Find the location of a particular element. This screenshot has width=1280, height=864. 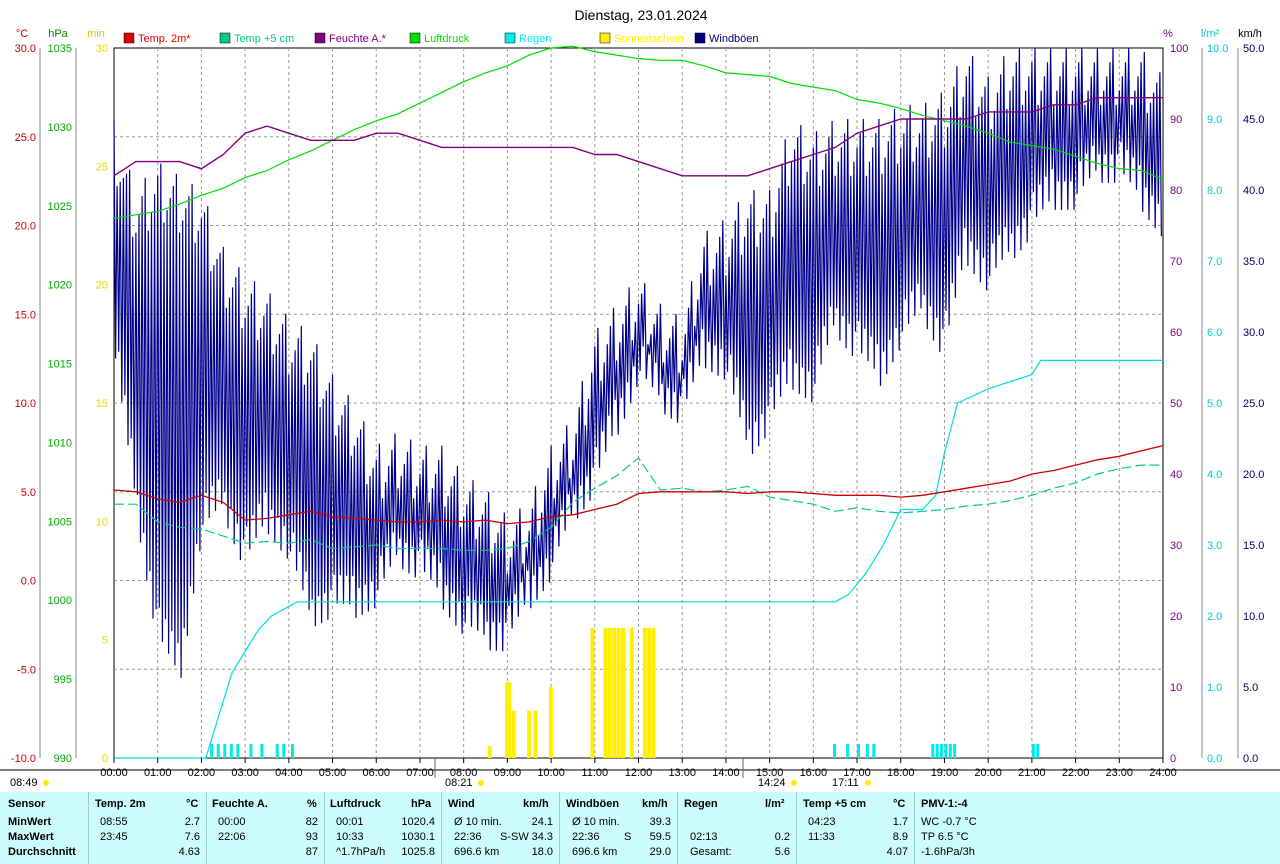

hdr-temp2m-unit: °C is located at coordinates (192, 804).